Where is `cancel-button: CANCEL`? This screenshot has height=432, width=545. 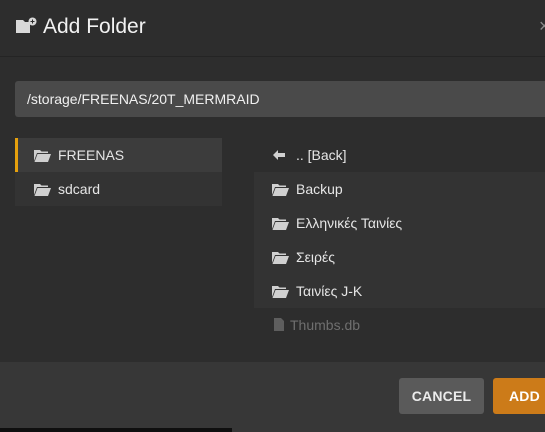 cancel-button: CANCEL is located at coordinates (441, 396).